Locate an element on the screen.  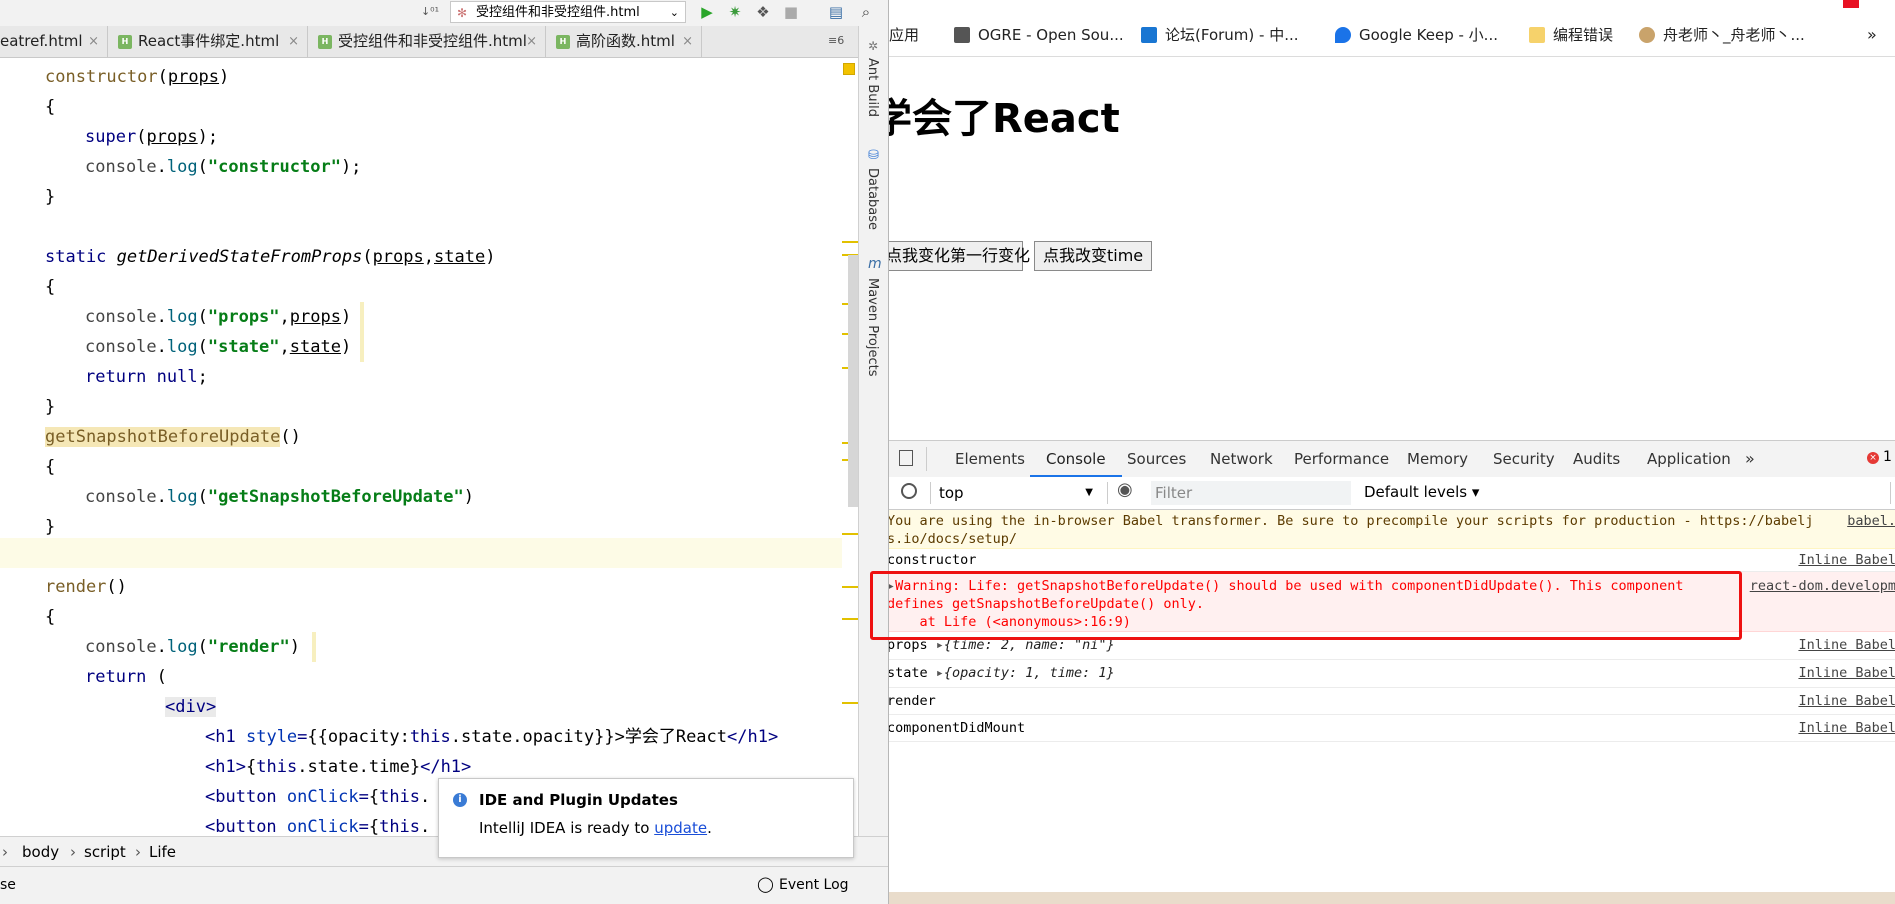
ogre-icon is located at coordinates (962, 35).